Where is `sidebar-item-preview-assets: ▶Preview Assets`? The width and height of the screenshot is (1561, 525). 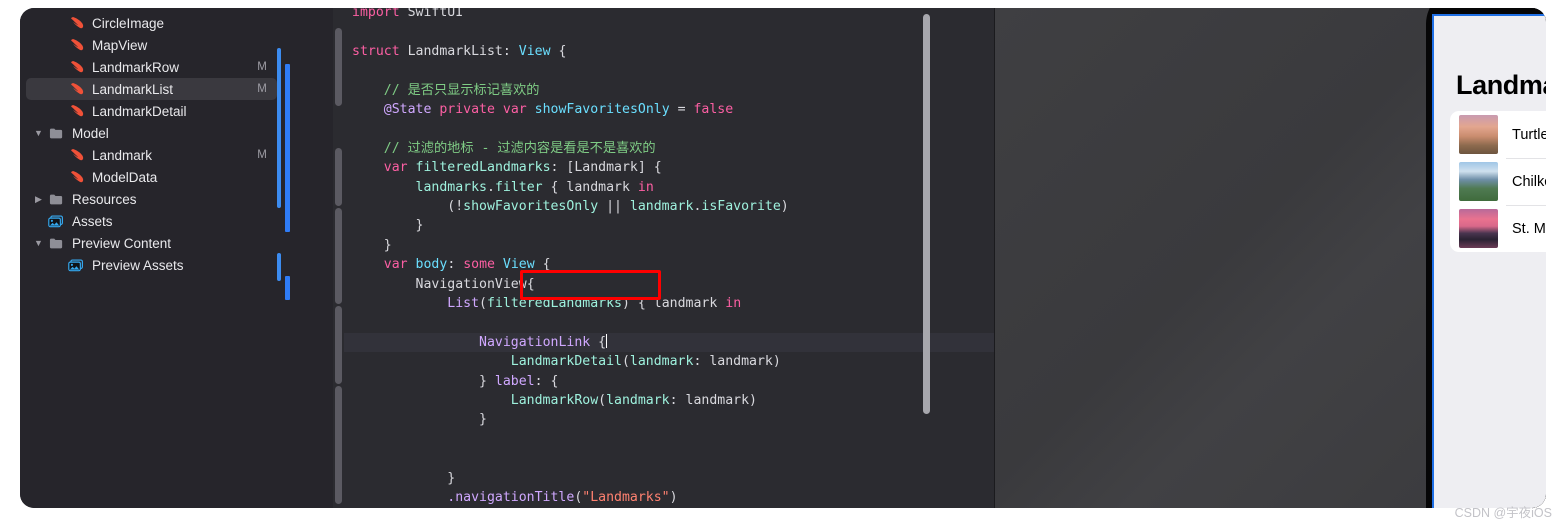
sidebar-item-preview-assets: ▶Preview Assets is located at coordinates (151, 265).